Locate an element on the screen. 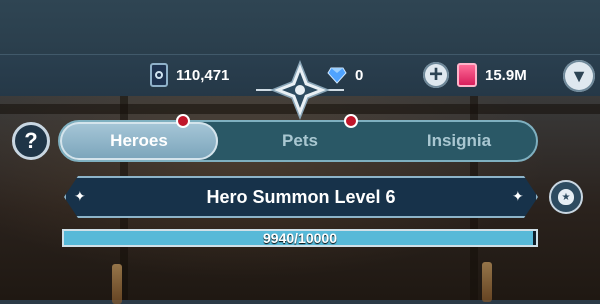 The width and height of the screenshot is (600, 304). ornament-emblem-icon is located at coordinates (300, 90).